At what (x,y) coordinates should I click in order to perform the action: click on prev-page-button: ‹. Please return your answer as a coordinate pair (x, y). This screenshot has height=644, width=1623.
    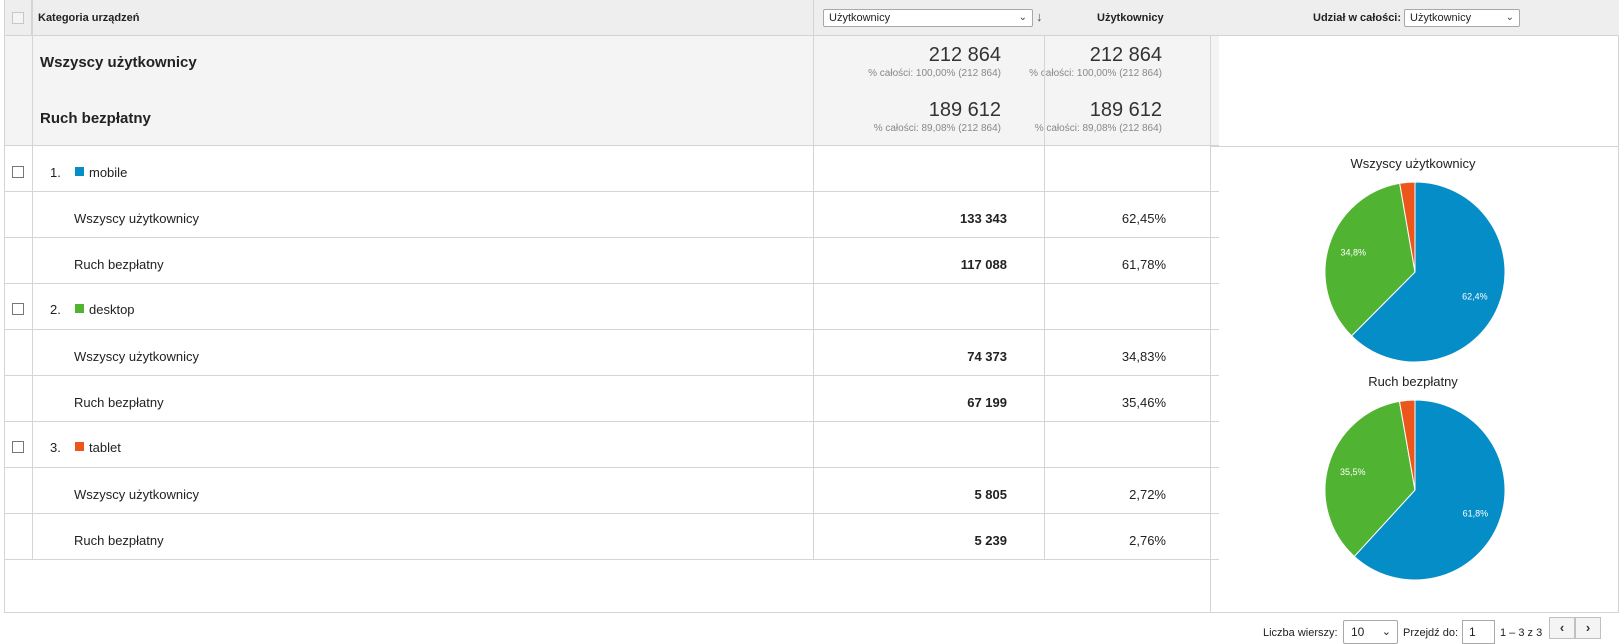
    Looking at the image, I should click on (1562, 628).